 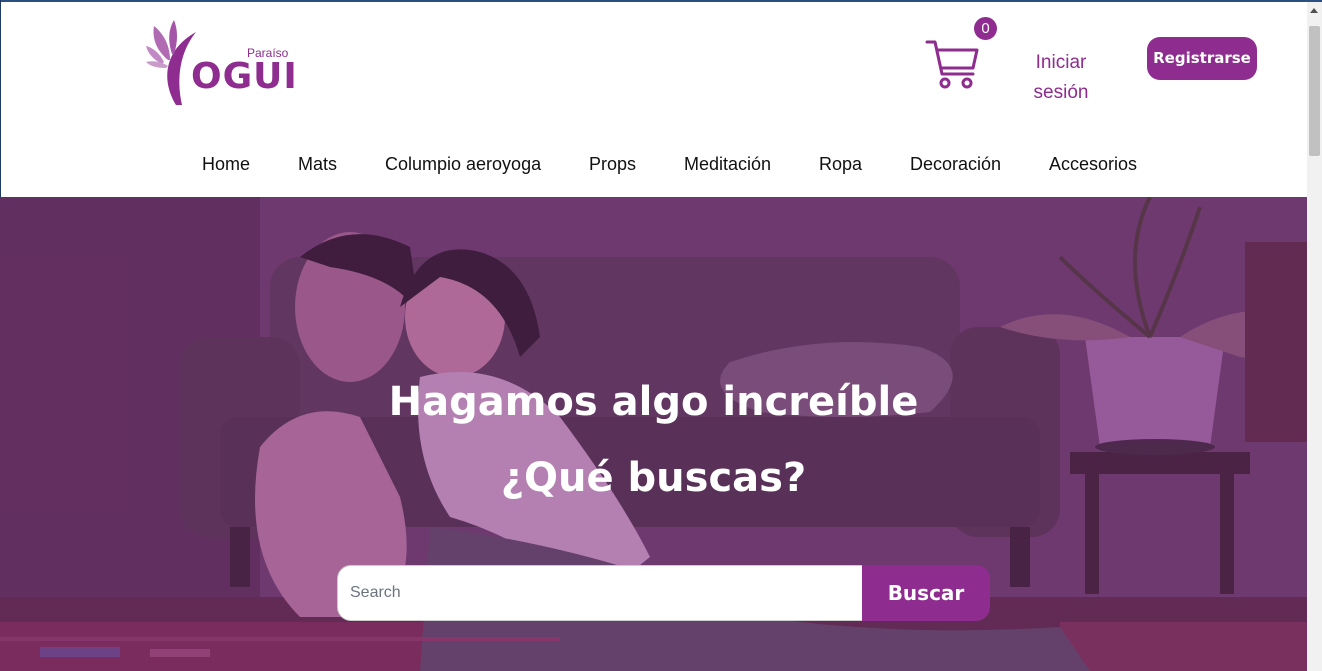 I want to click on search-input, so click(x=600, y=593).